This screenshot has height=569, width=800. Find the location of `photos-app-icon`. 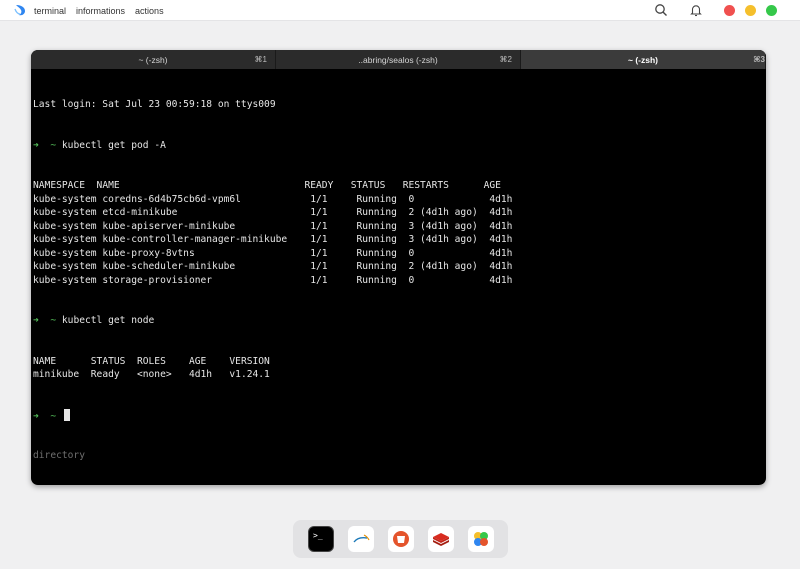

photos-app-icon is located at coordinates (481, 539).